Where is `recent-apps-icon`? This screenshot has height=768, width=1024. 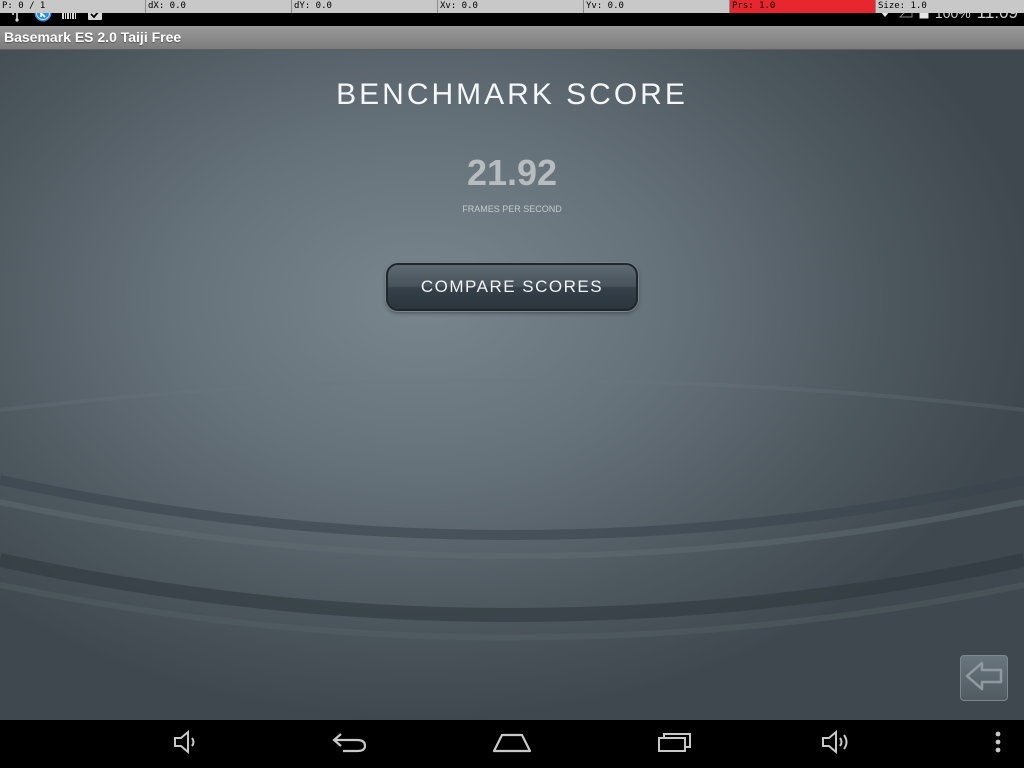
recent-apps-icon is located at coordinates (675, 744).